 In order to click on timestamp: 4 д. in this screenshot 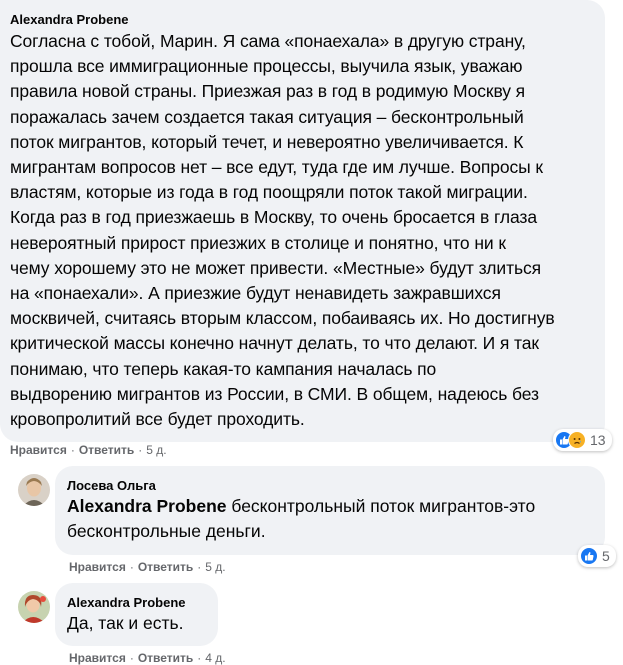, I will do `click(215, 658)`.